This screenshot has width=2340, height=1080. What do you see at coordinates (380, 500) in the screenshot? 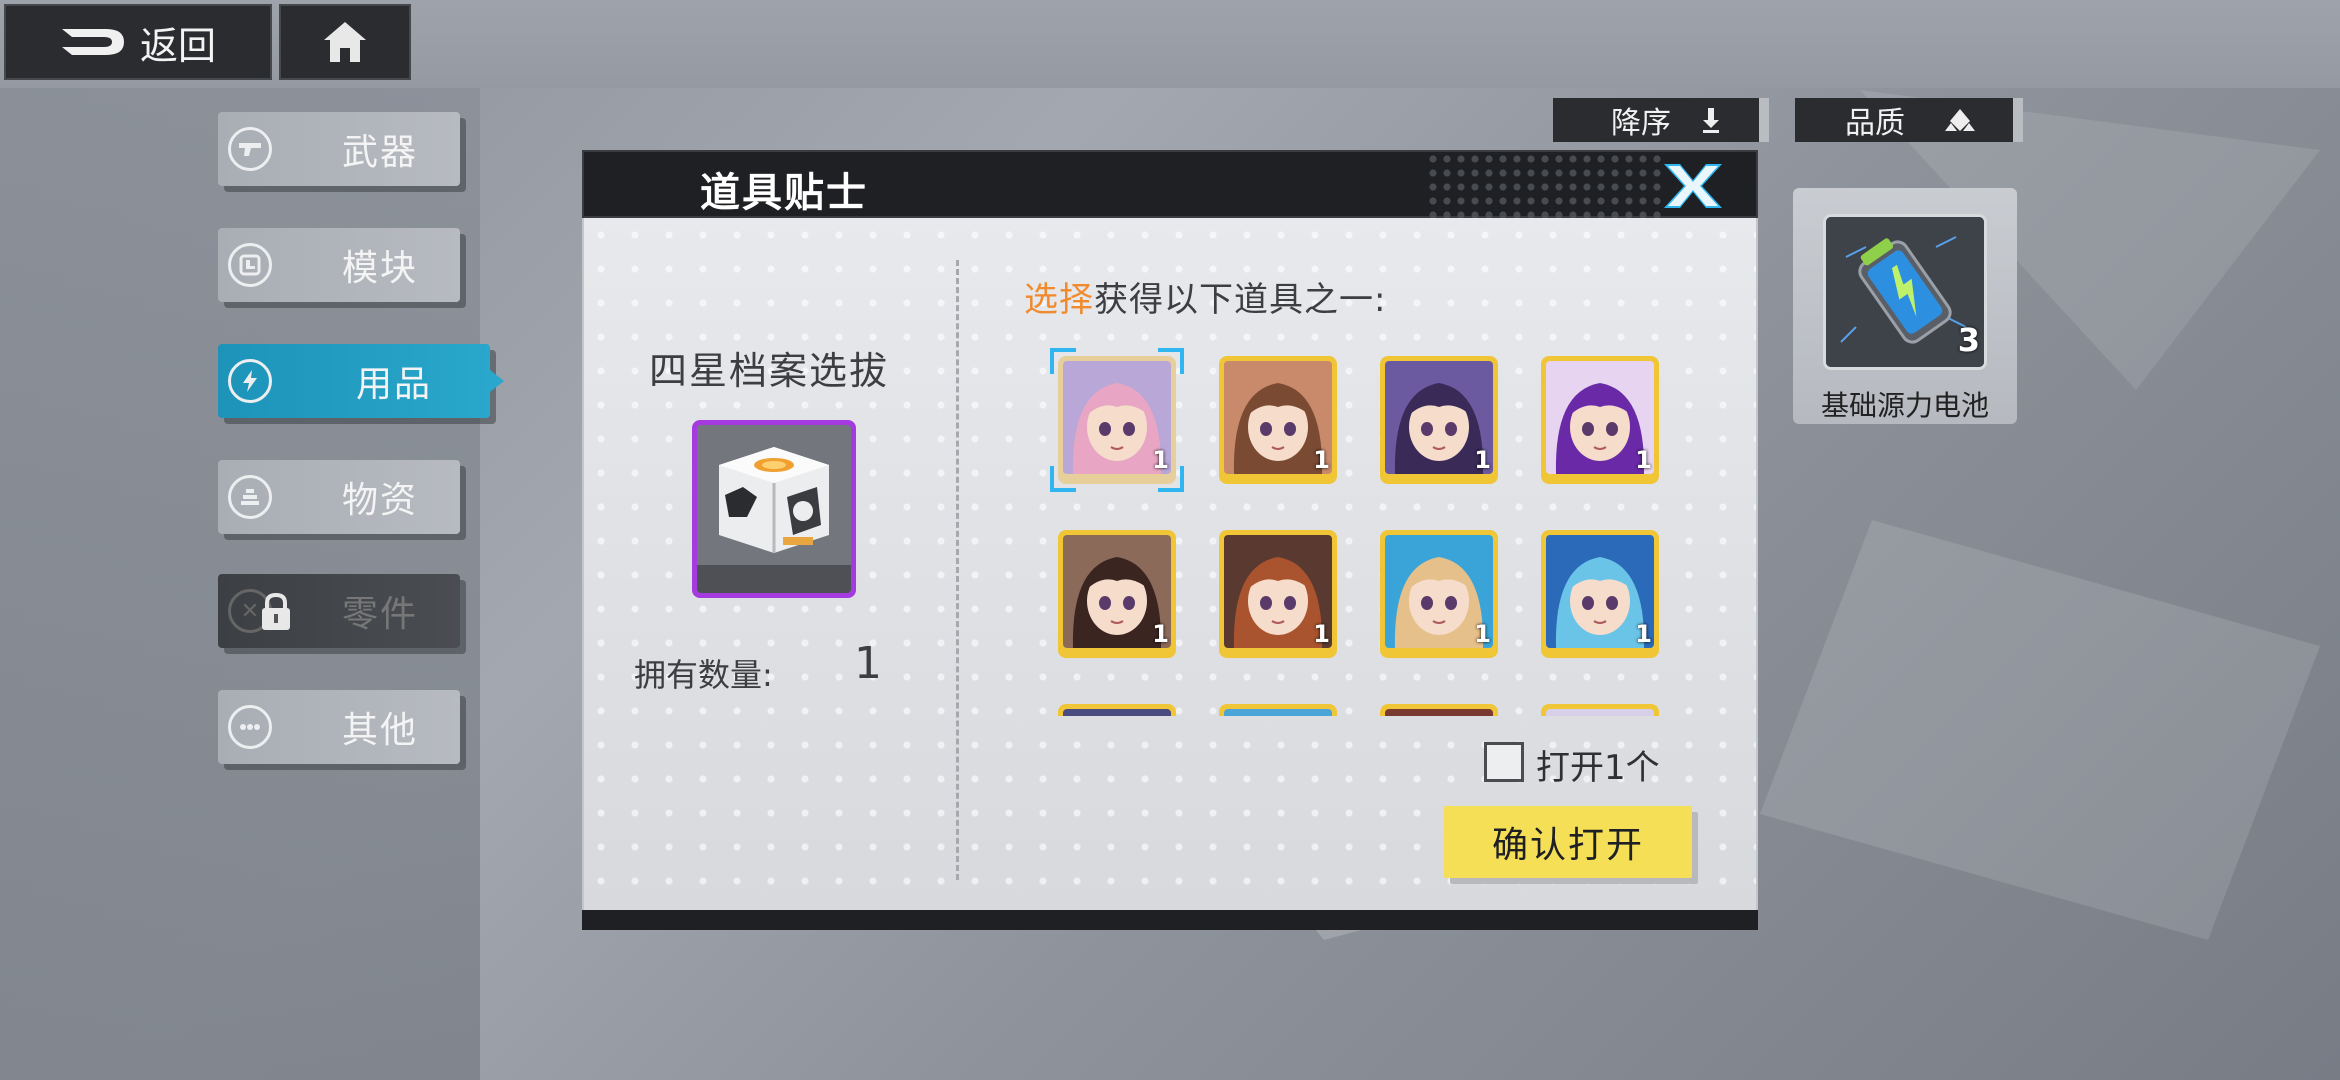
I see `tab-label: 物资` at bounding box center [380, 500].